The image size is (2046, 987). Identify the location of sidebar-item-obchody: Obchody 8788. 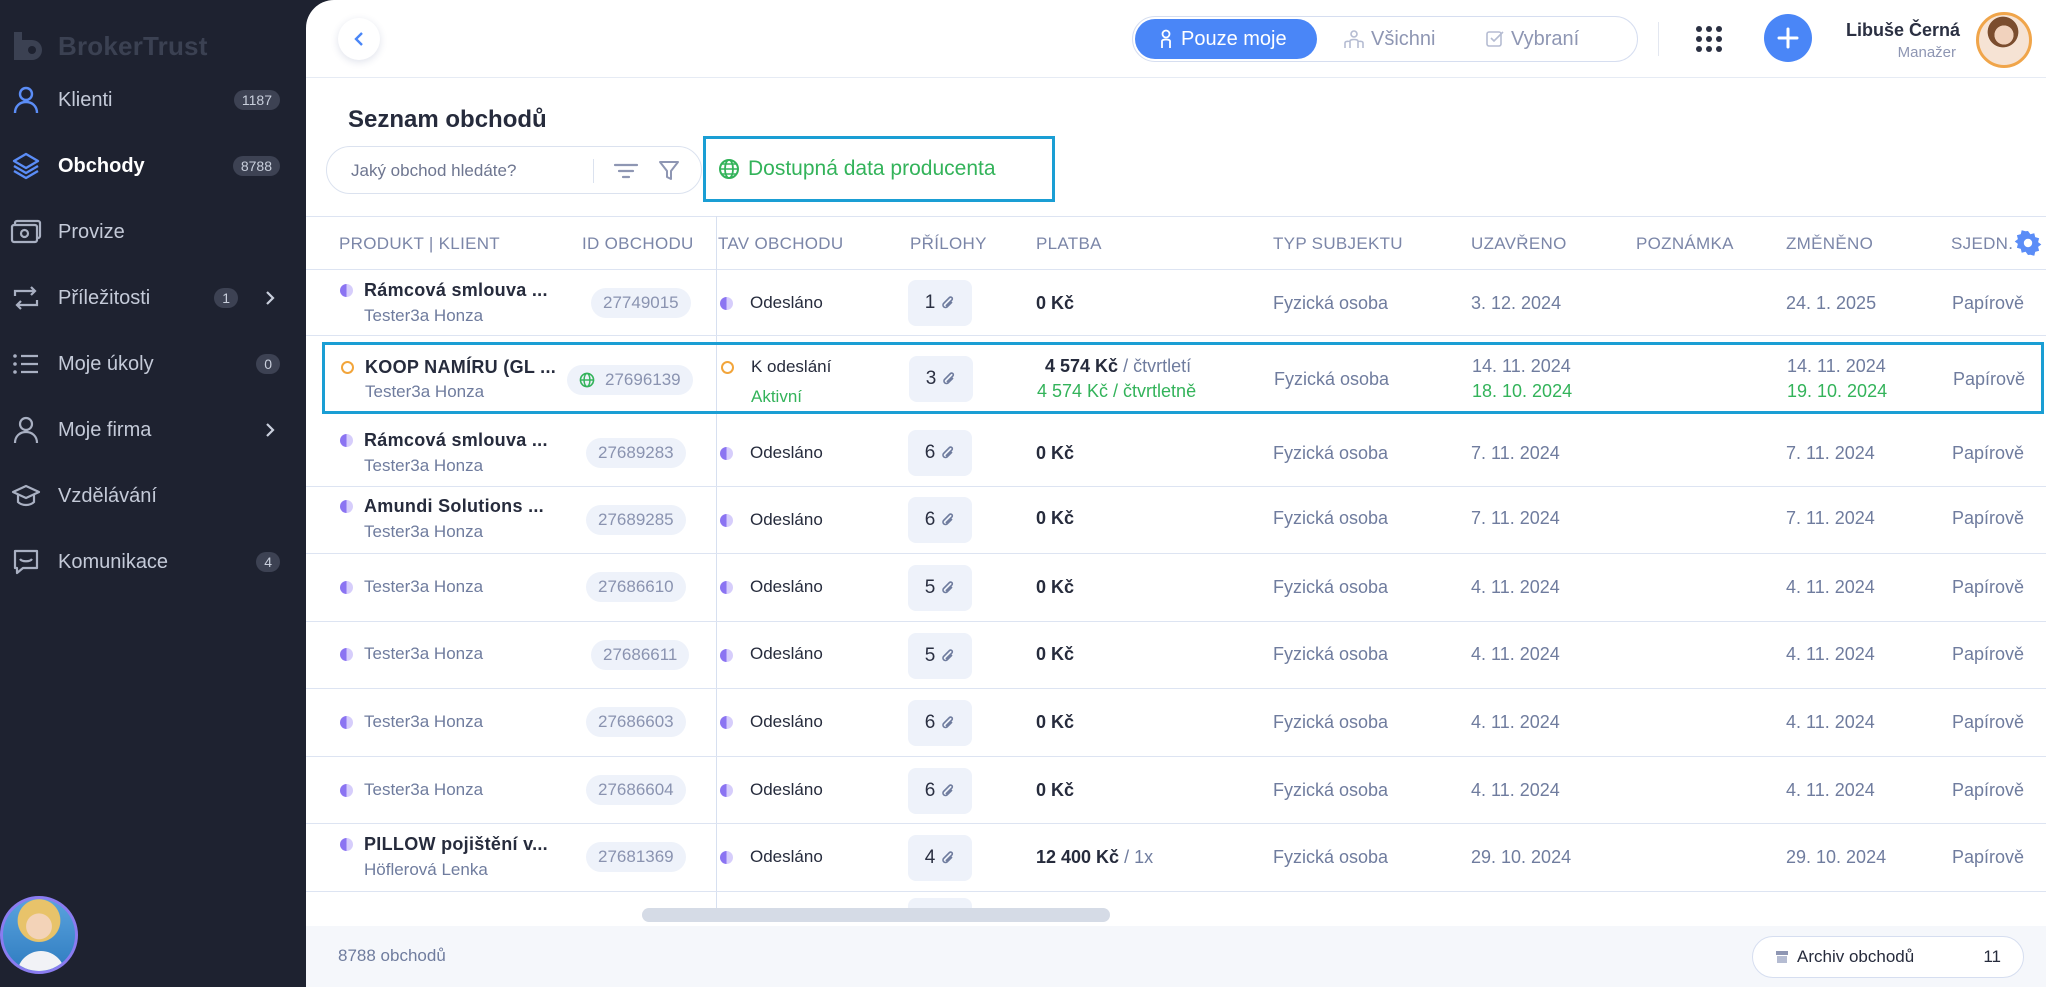
(153, 166).